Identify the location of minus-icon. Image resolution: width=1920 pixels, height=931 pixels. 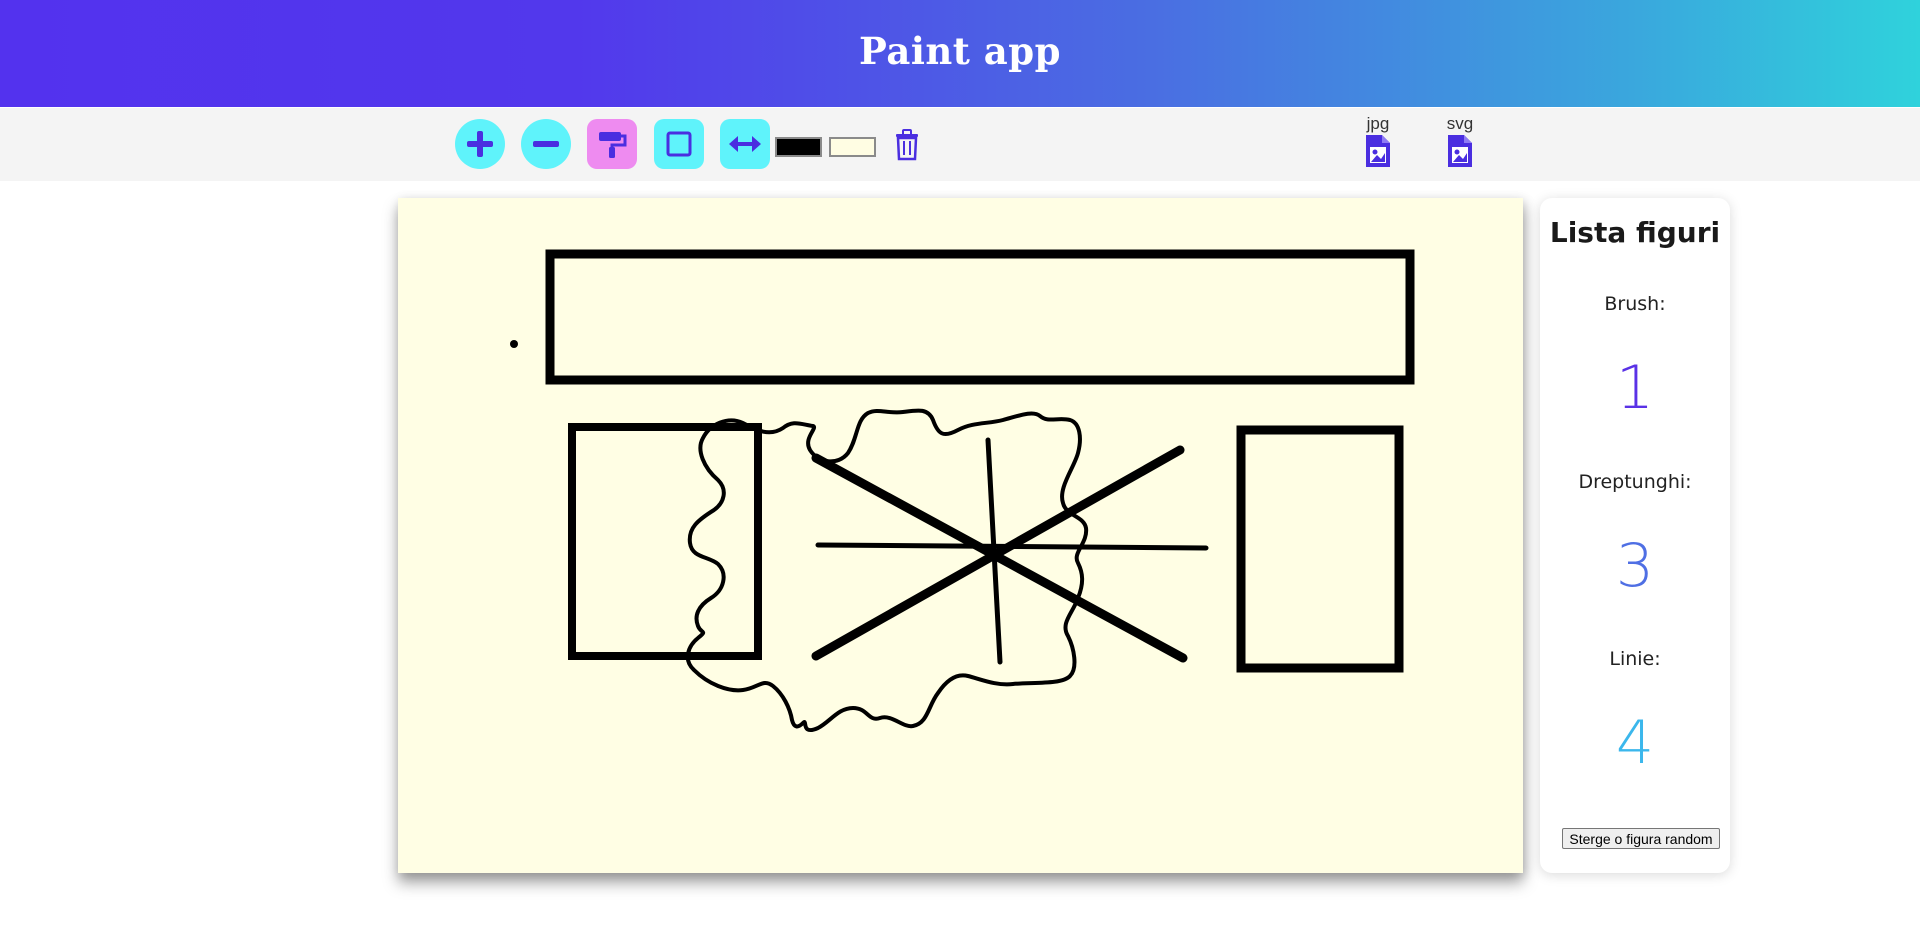
(546, 144).